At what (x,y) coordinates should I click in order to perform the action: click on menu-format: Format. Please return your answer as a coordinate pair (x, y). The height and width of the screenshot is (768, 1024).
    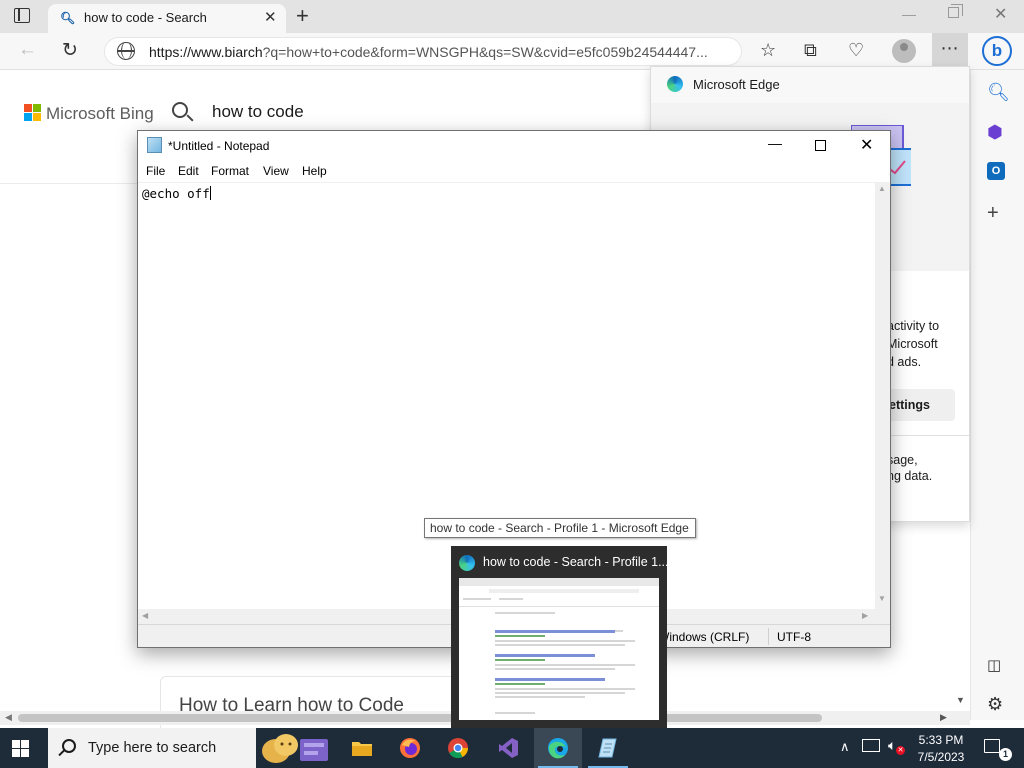
    Looking at the image, I should click on (230, 171).